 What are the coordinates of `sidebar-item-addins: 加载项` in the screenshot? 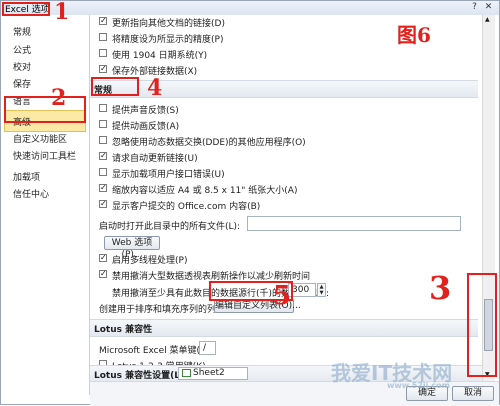 It's located at (26, 176).